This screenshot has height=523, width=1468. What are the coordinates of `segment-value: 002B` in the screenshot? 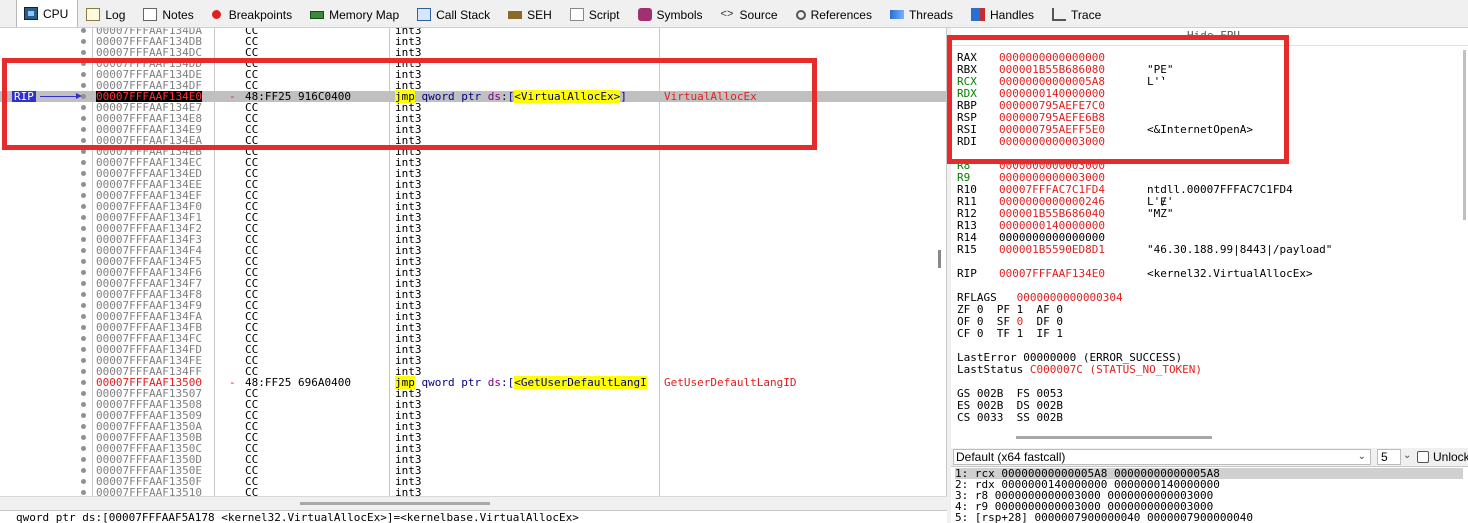 It's located at (1050, 417).